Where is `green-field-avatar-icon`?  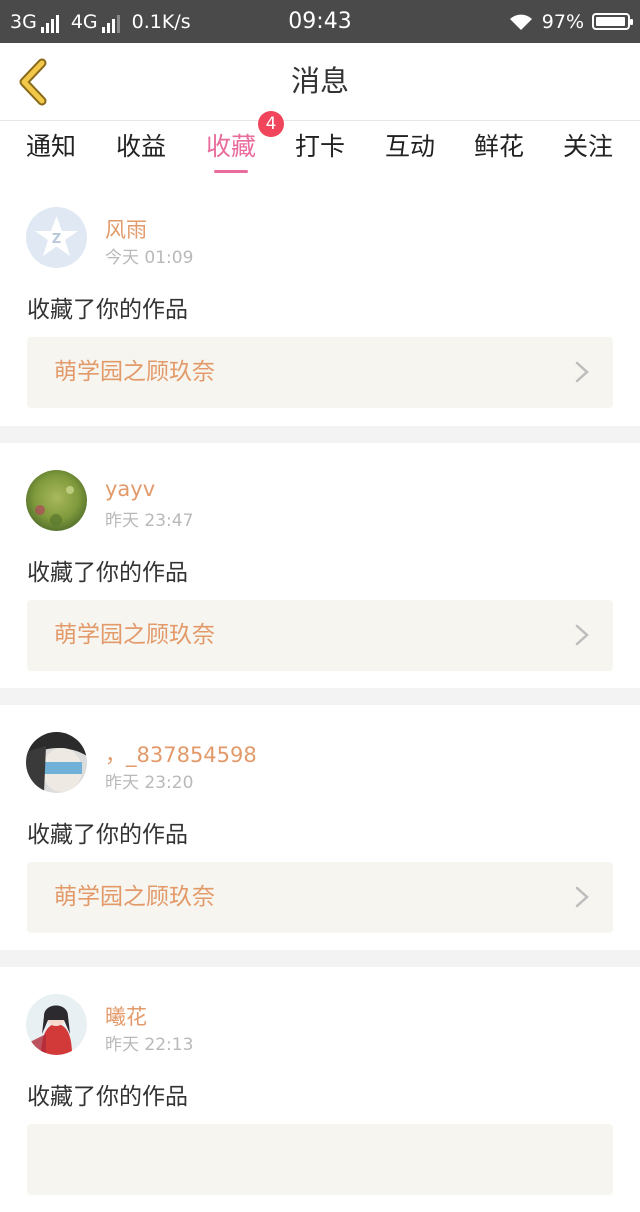
green-field-avatar-icon is located at coordinates (56, 500).